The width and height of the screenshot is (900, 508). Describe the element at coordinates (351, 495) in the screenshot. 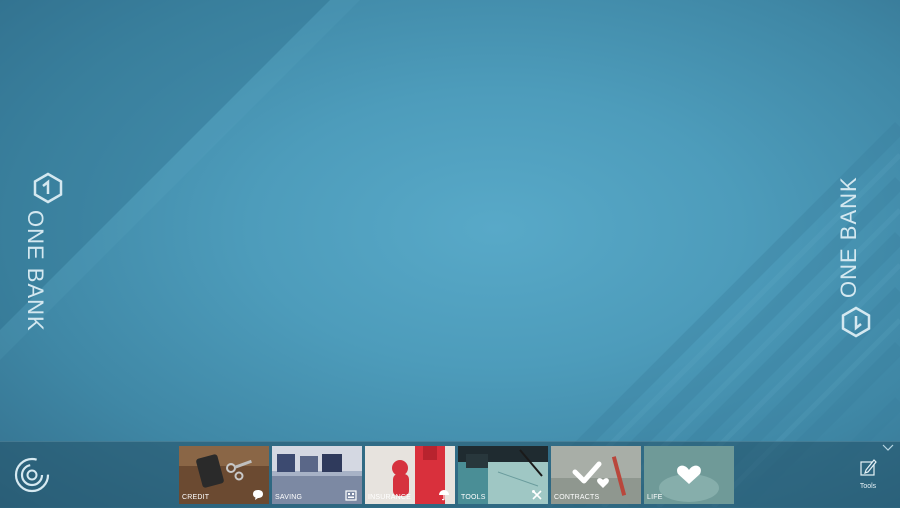

I see `building-icon` at that location.